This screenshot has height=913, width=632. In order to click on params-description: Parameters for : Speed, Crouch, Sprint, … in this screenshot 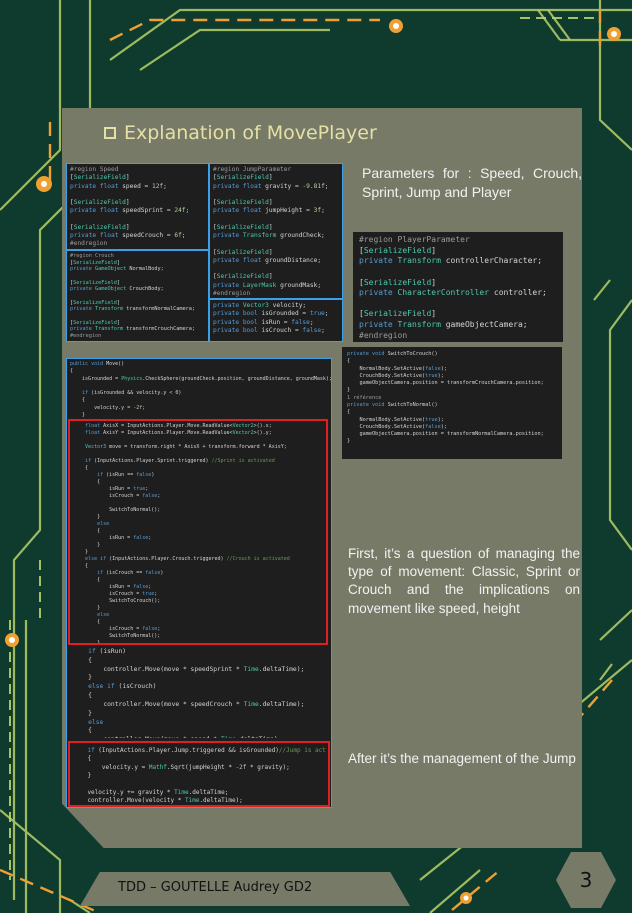, I will do `click(472, 182)`.